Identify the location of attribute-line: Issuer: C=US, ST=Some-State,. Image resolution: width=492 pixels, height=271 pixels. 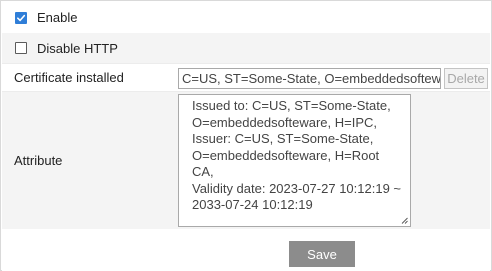
(283, 138).